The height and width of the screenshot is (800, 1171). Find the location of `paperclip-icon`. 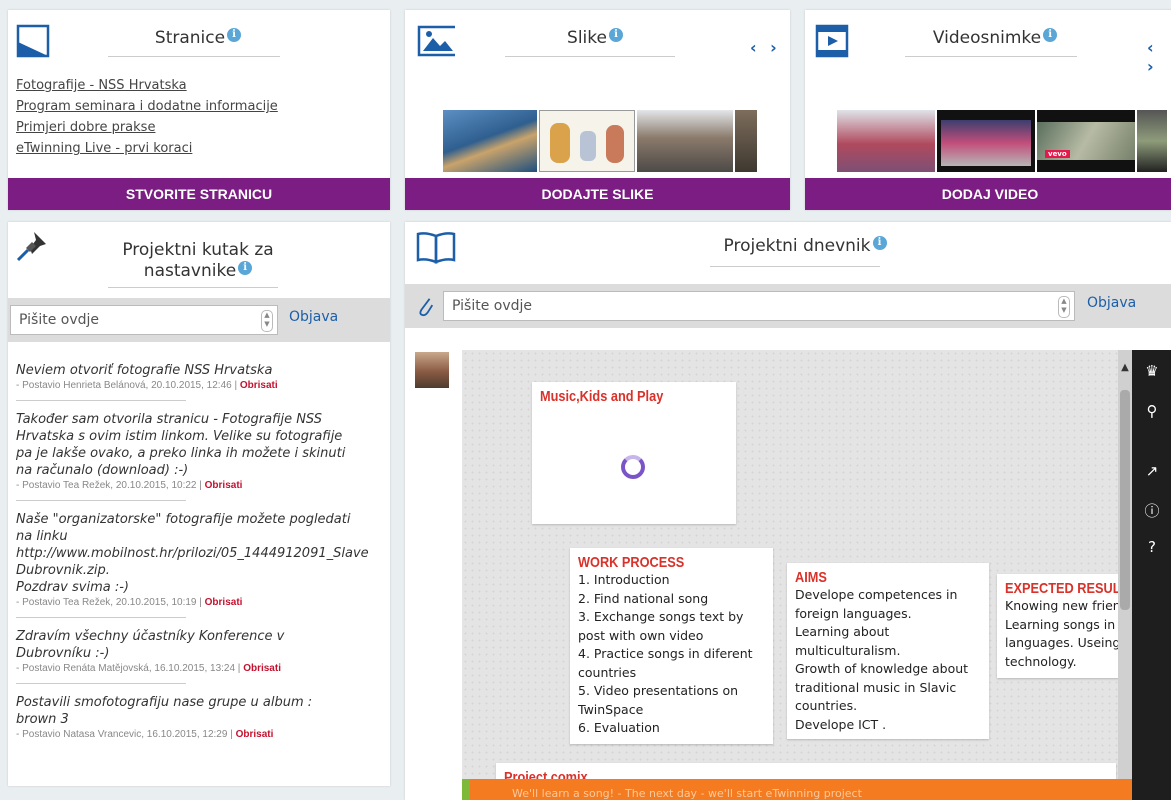

paperclip-icon is located at coordinates (426, 306).